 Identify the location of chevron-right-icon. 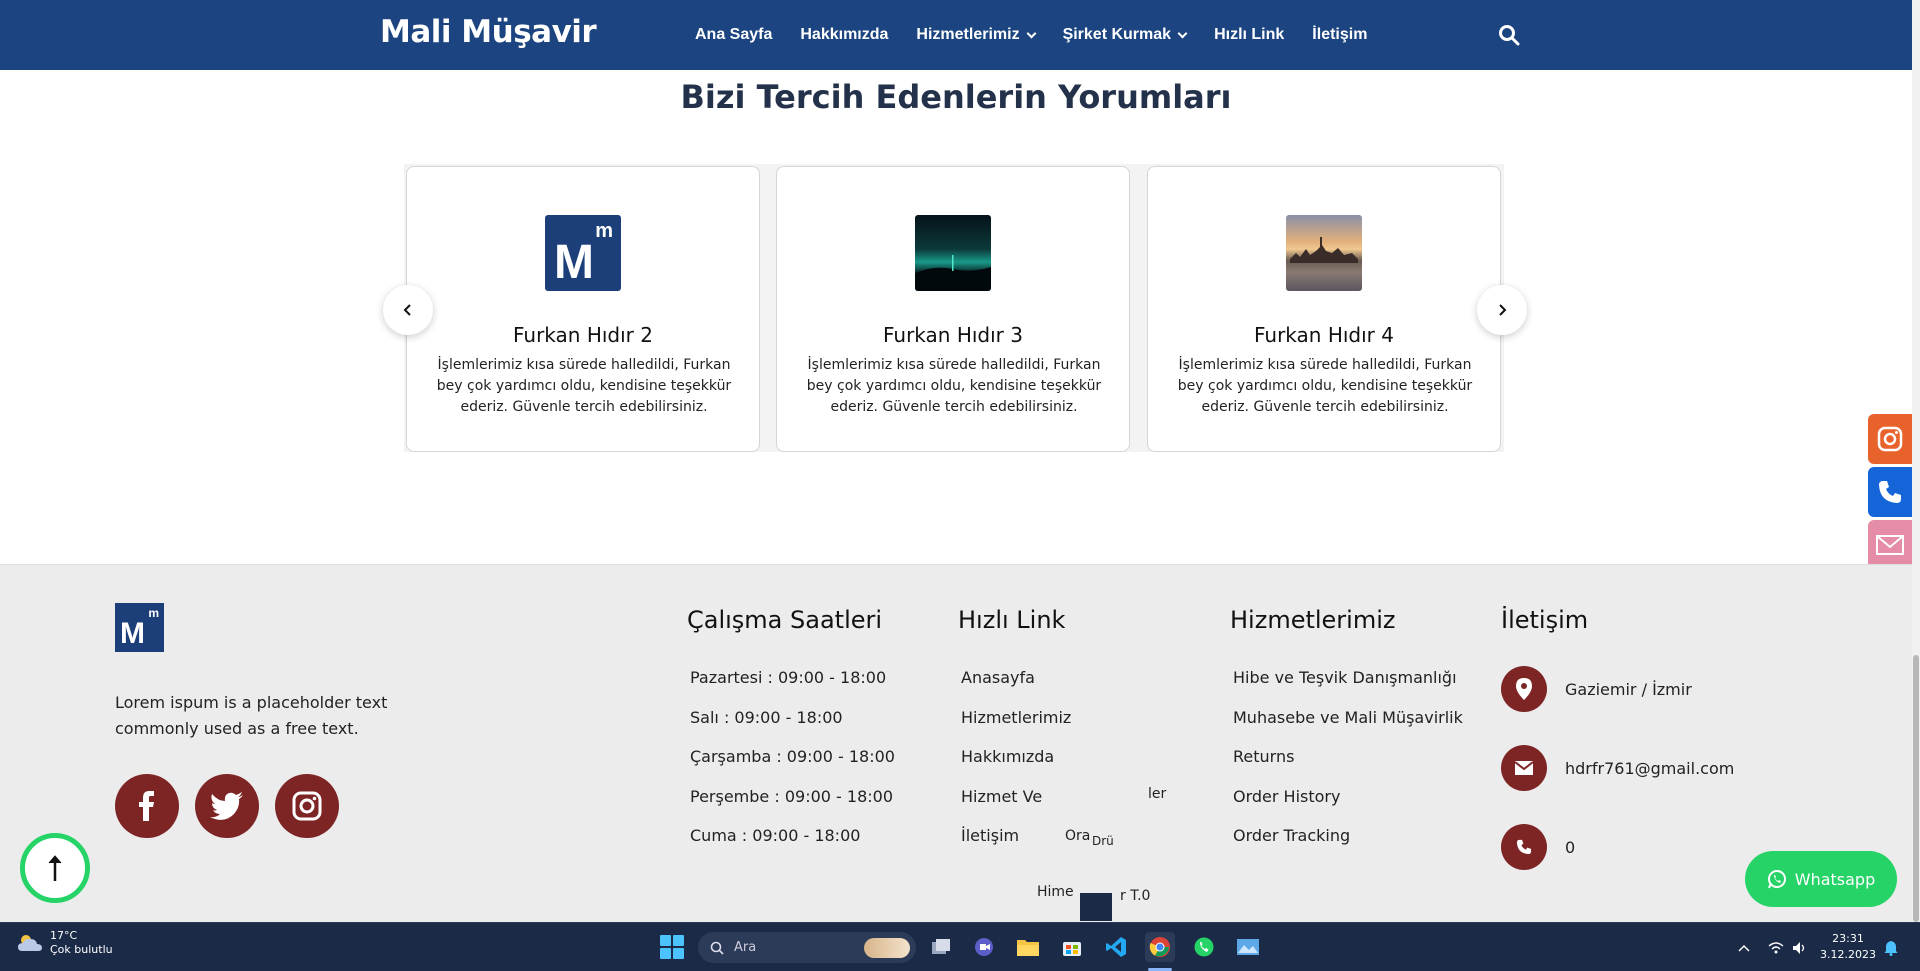
(1503, 310).